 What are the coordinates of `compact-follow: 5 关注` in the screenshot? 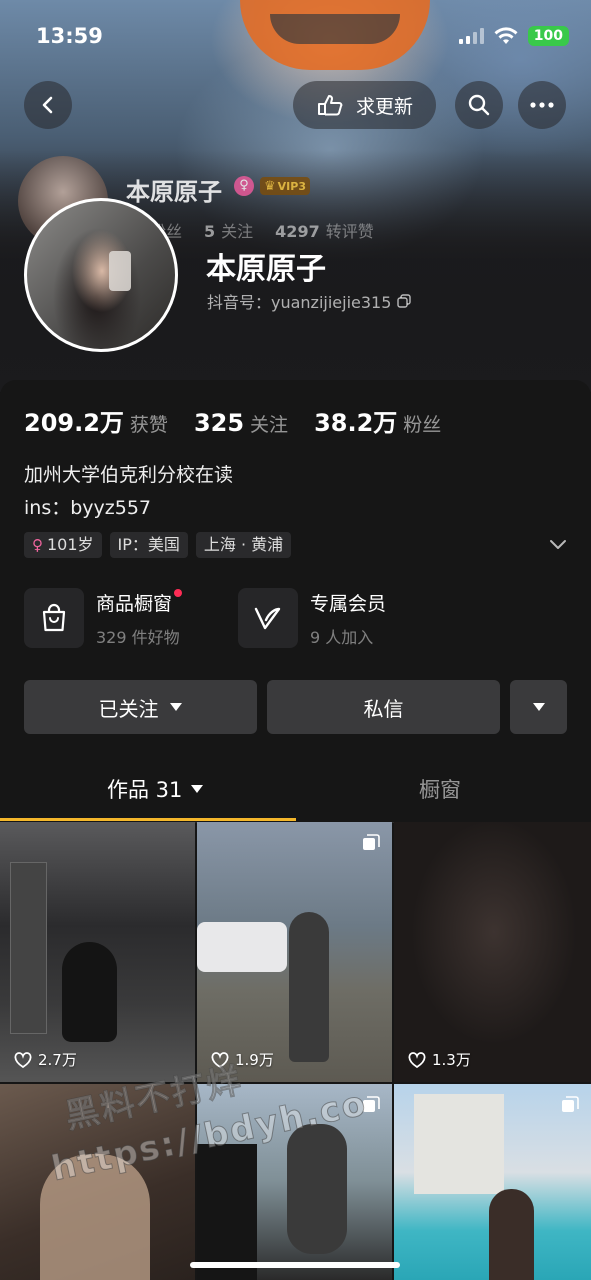 It's located at (229, 231).